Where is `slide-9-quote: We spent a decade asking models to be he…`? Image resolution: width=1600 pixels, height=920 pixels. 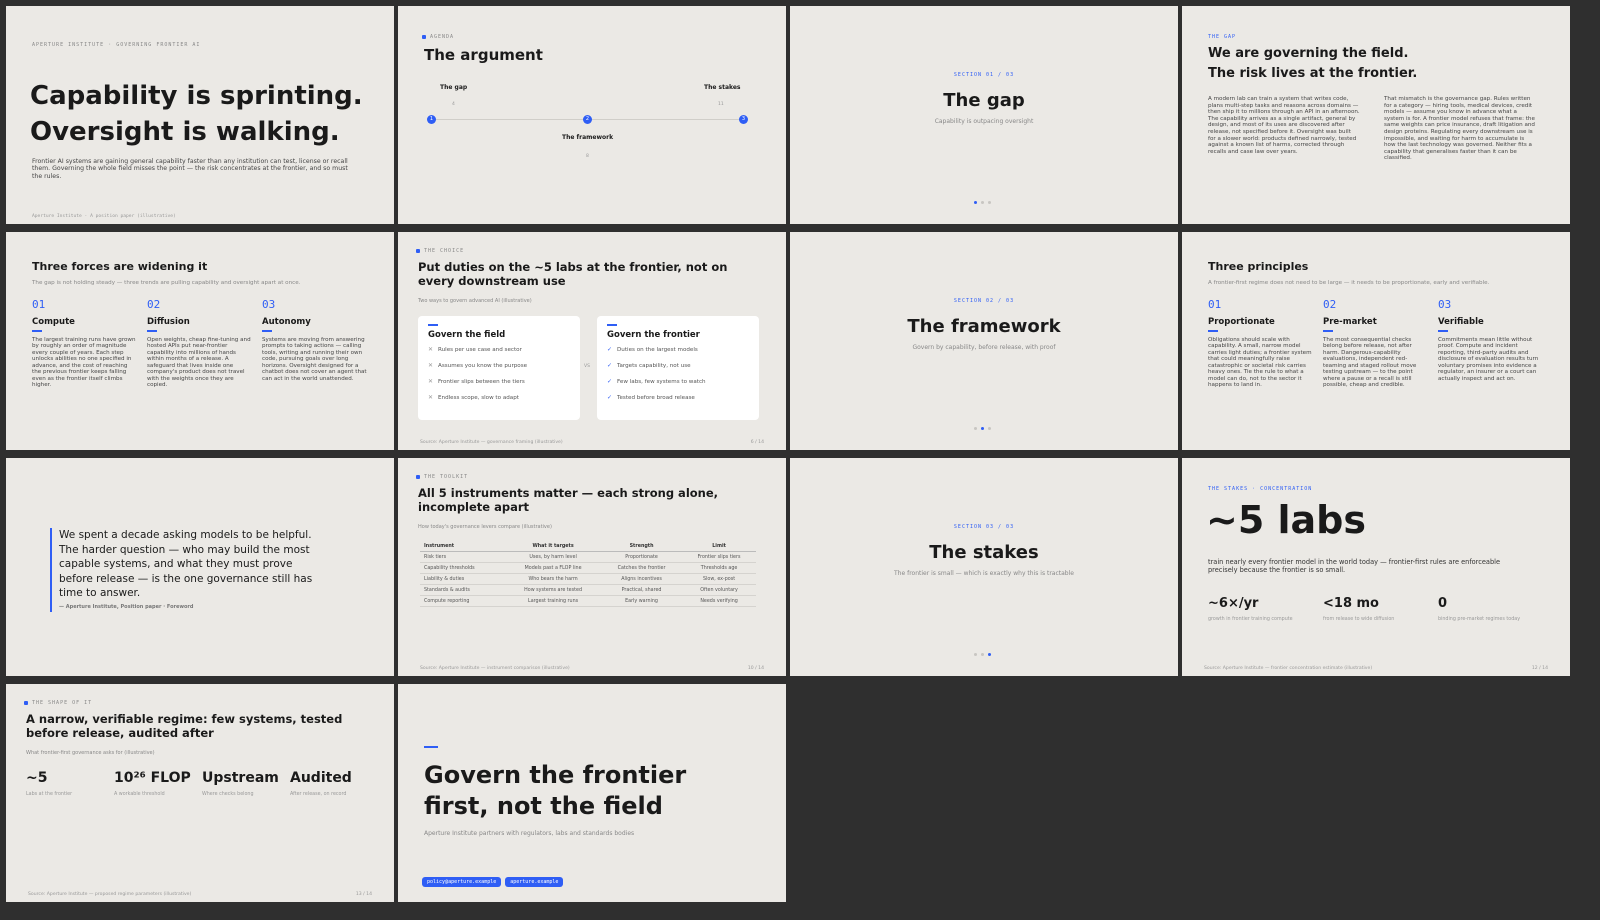
slide-9-quote: We spent a decade asking models to be he… is located at coordinates (200, 567).